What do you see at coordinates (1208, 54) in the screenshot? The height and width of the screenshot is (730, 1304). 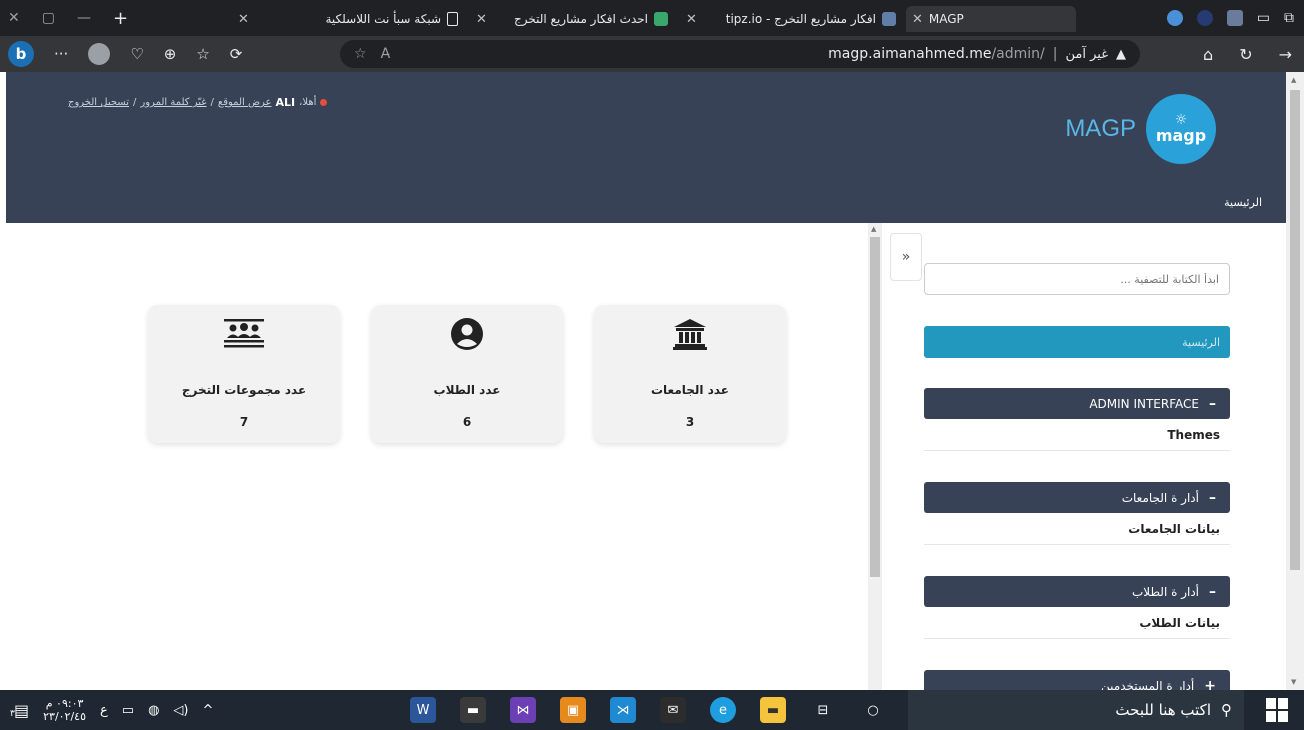 I see `home-icon: ⌂` at bounding box center [1208, 54].